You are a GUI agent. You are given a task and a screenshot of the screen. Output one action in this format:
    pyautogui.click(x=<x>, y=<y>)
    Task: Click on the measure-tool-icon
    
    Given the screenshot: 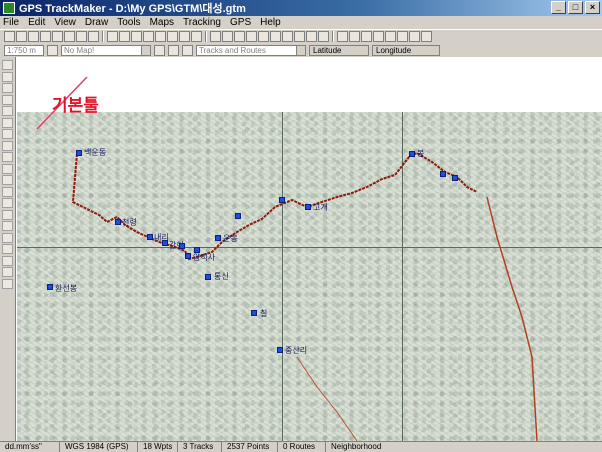 What is the action you would take?
    pyautogui.click(x=7, y=168)
    